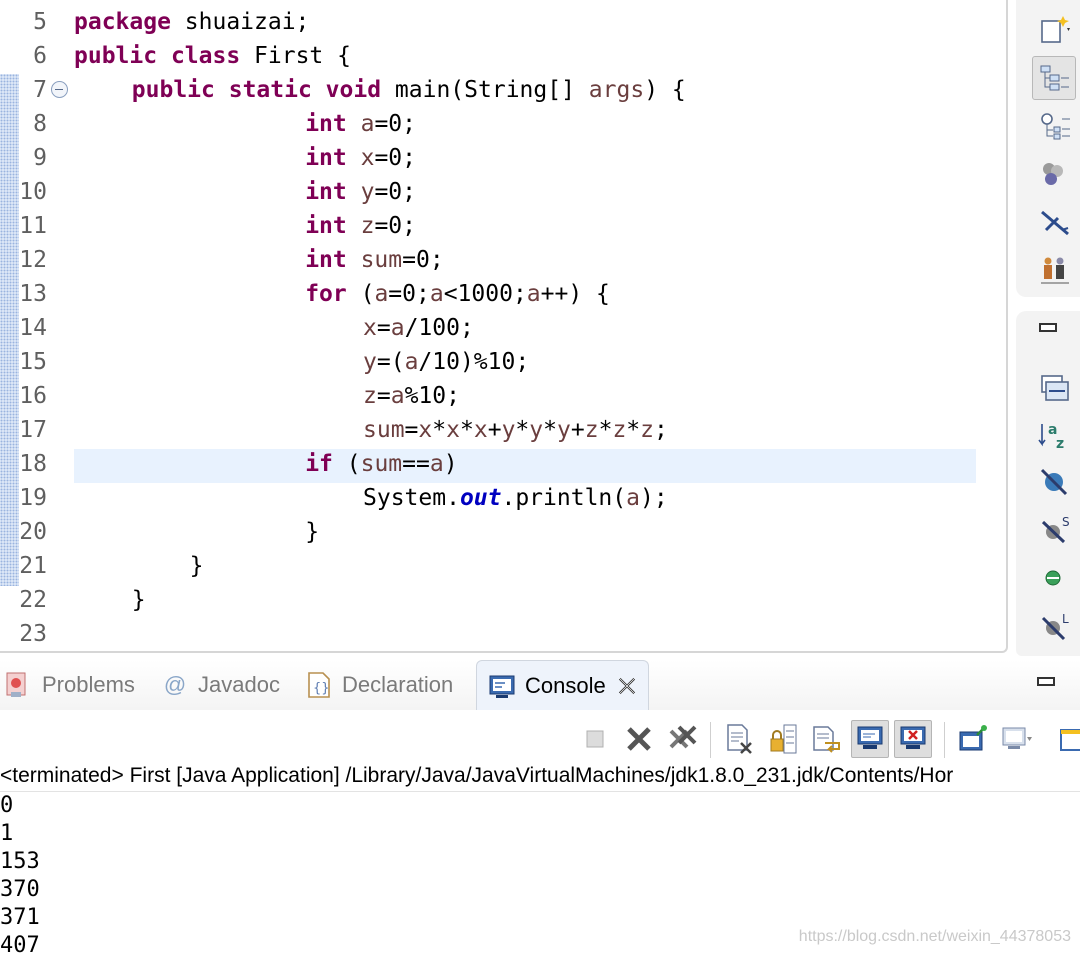 The image size is (1080, 958). I want to click on debug-icon, so click(1055, 223).